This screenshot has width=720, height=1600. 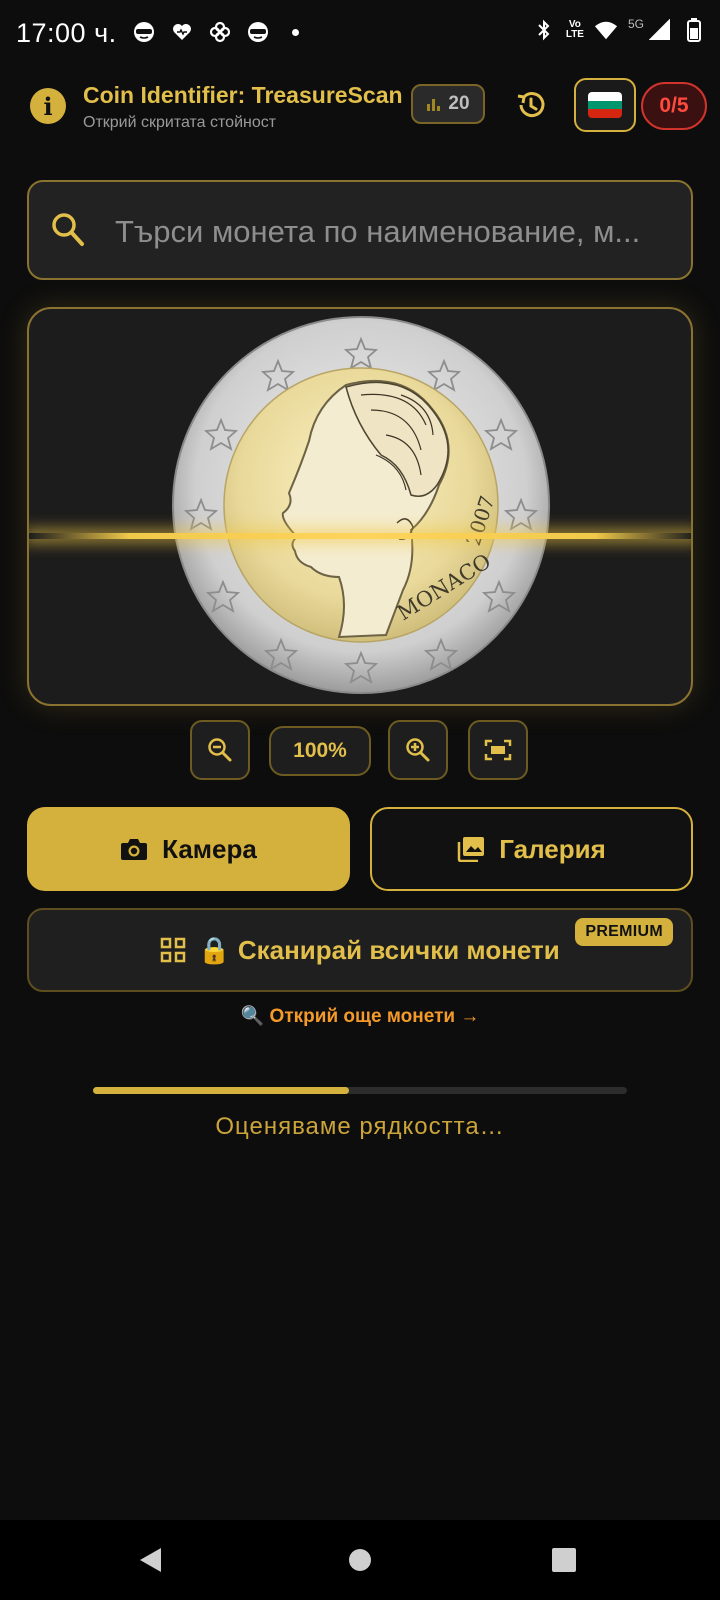 I want to click on analysis-progress-bar, so click(x=360, y=1090).